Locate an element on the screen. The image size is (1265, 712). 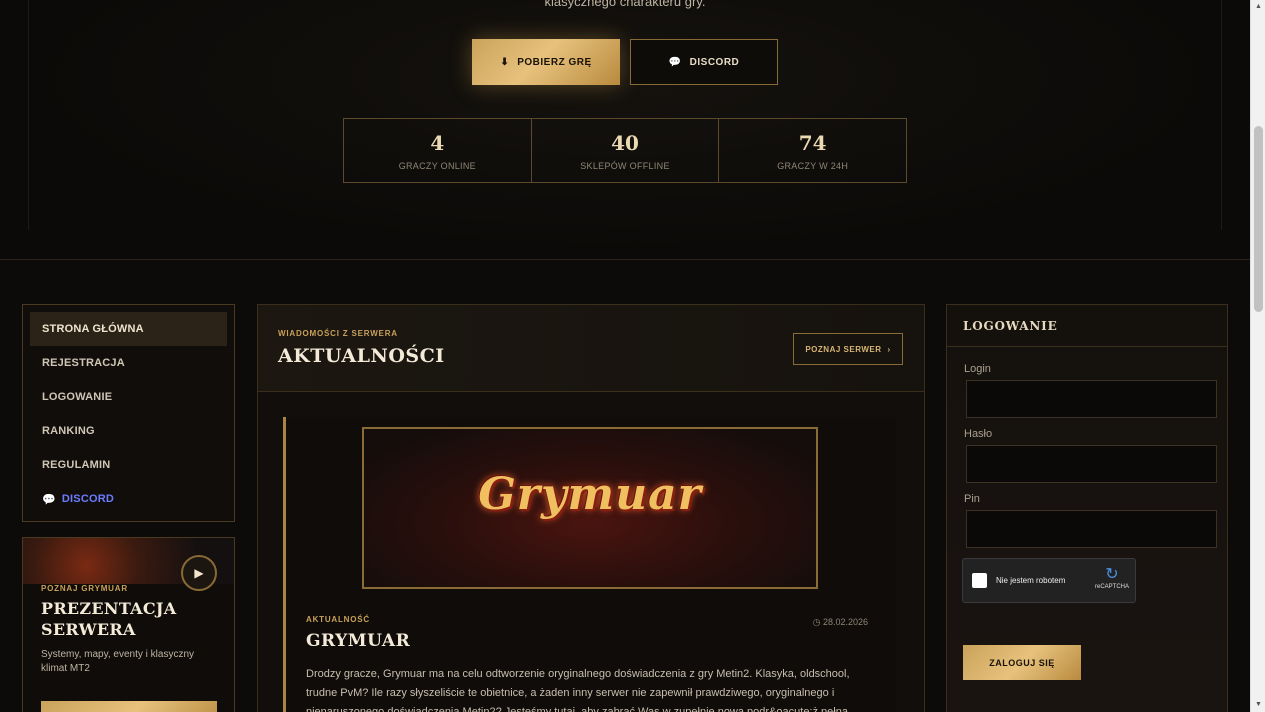
stat-label: SKLEPÓW OFFLINE is located at coordinates (625, 165).